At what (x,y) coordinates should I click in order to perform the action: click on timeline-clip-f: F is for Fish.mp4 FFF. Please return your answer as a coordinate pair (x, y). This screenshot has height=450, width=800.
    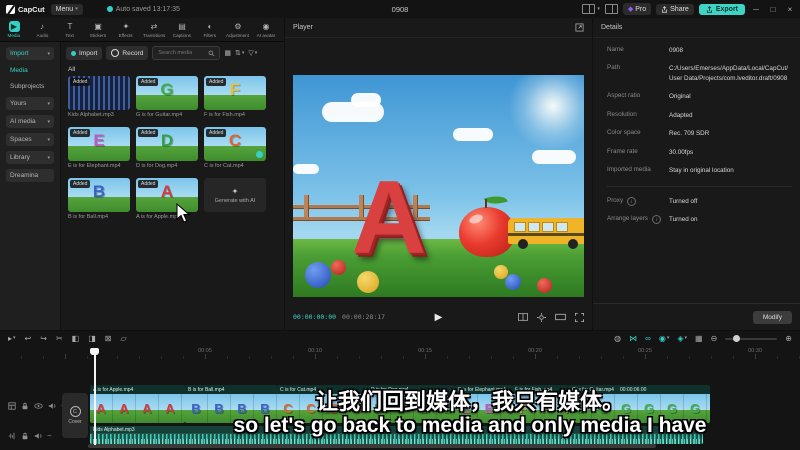
    Looking at the image, I should click on (540, 404).